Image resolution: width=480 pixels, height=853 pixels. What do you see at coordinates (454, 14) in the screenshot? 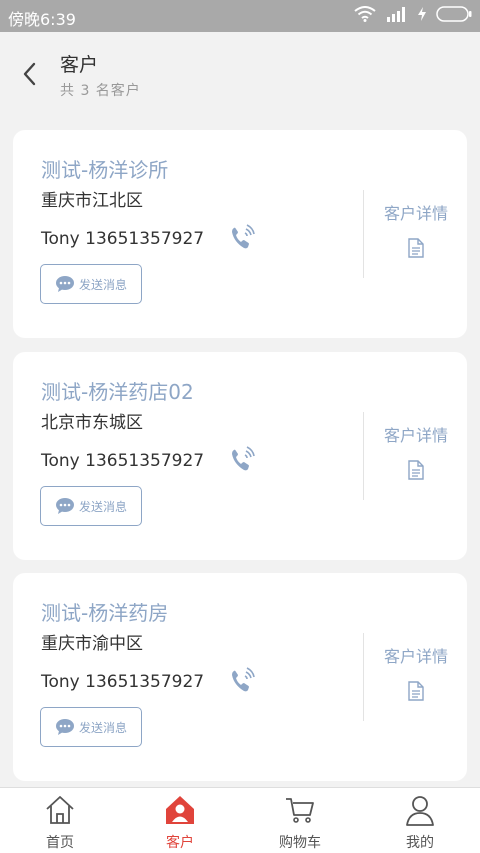
I see `battery-icon` at bounding box center [454, 14].